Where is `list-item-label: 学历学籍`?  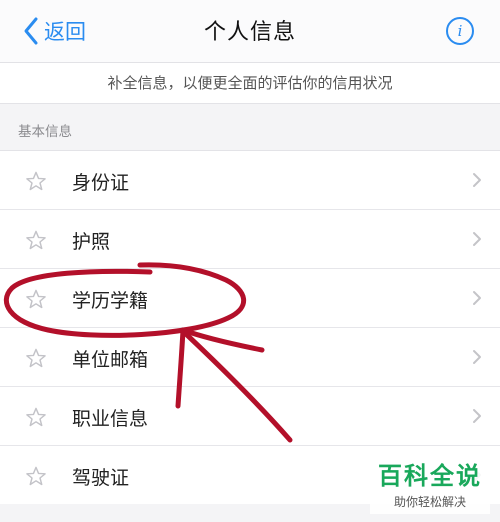 list-item-label: 学历学籍 is located at coordinates (110, 301).